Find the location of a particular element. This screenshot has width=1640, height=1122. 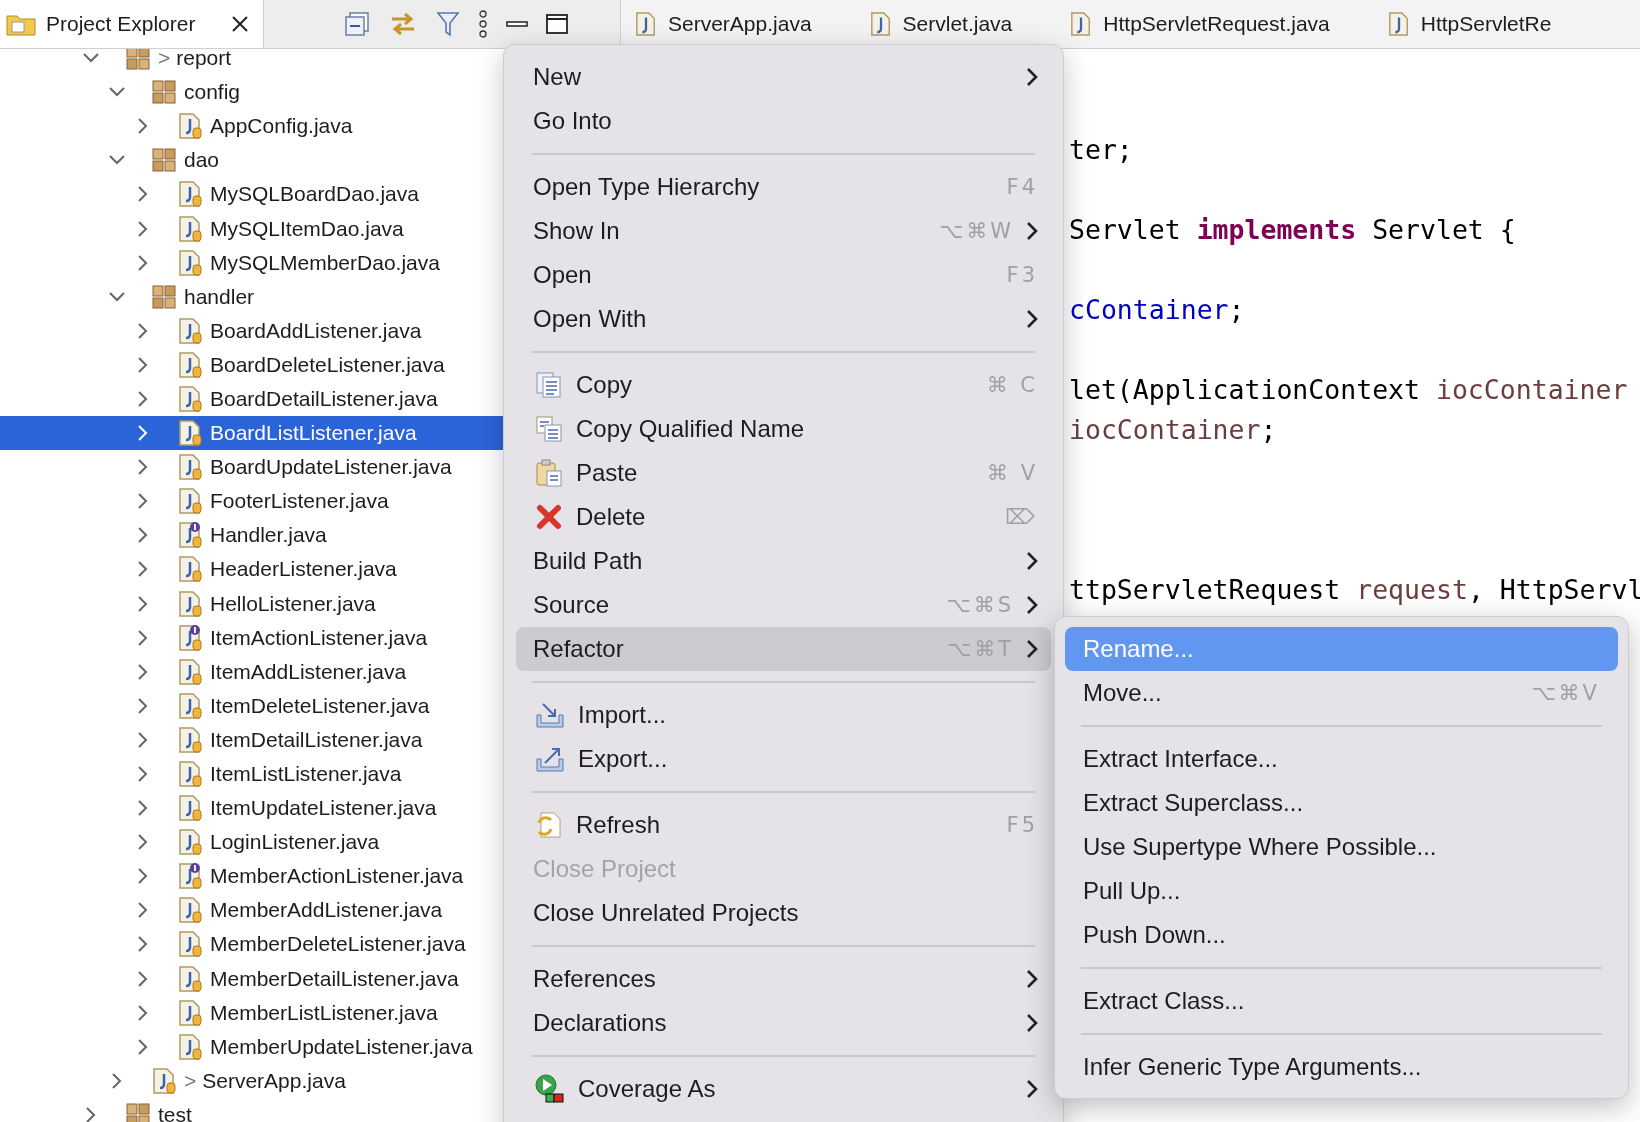

view-tab: Project Explorer is located at coordinates (132, 24).